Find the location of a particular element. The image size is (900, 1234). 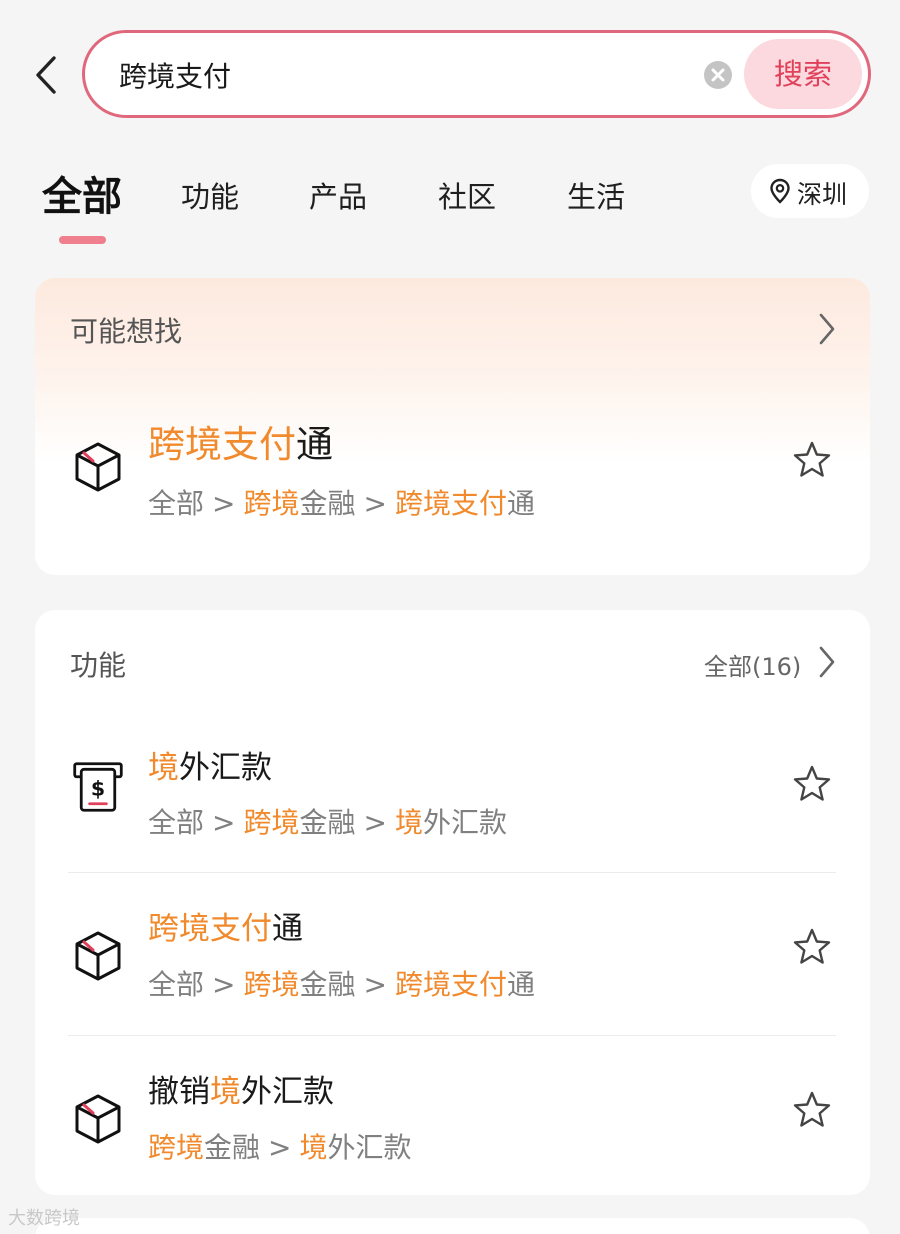

item-breadcrumb: 全部 > 跨境金融 > 境外汇款 is located at coordinates (327, 821).